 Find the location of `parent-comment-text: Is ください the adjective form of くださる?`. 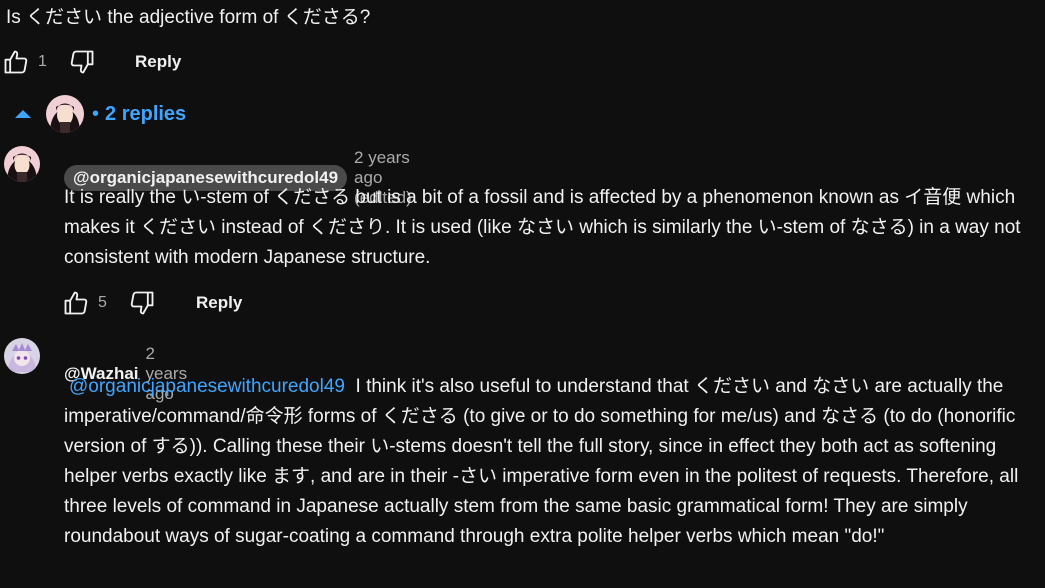

parent-comment-text: Is ください the adjective form of くださる? is located at coordinates (188, 17).